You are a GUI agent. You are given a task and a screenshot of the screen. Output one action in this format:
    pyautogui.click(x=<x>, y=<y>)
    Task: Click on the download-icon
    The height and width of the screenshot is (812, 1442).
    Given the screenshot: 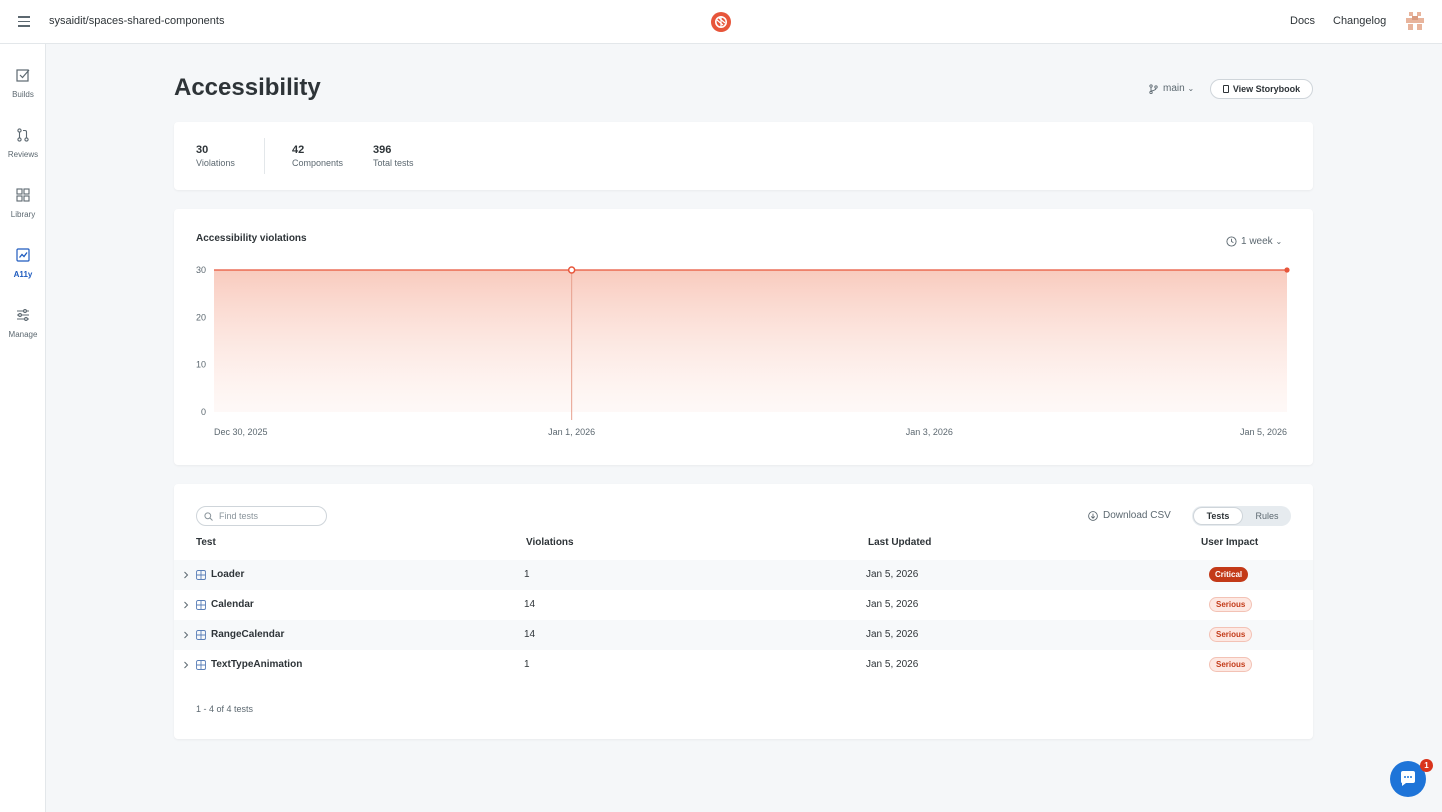 What is the action you would take?
    pyautogui.click(x=1093, y=516)
    